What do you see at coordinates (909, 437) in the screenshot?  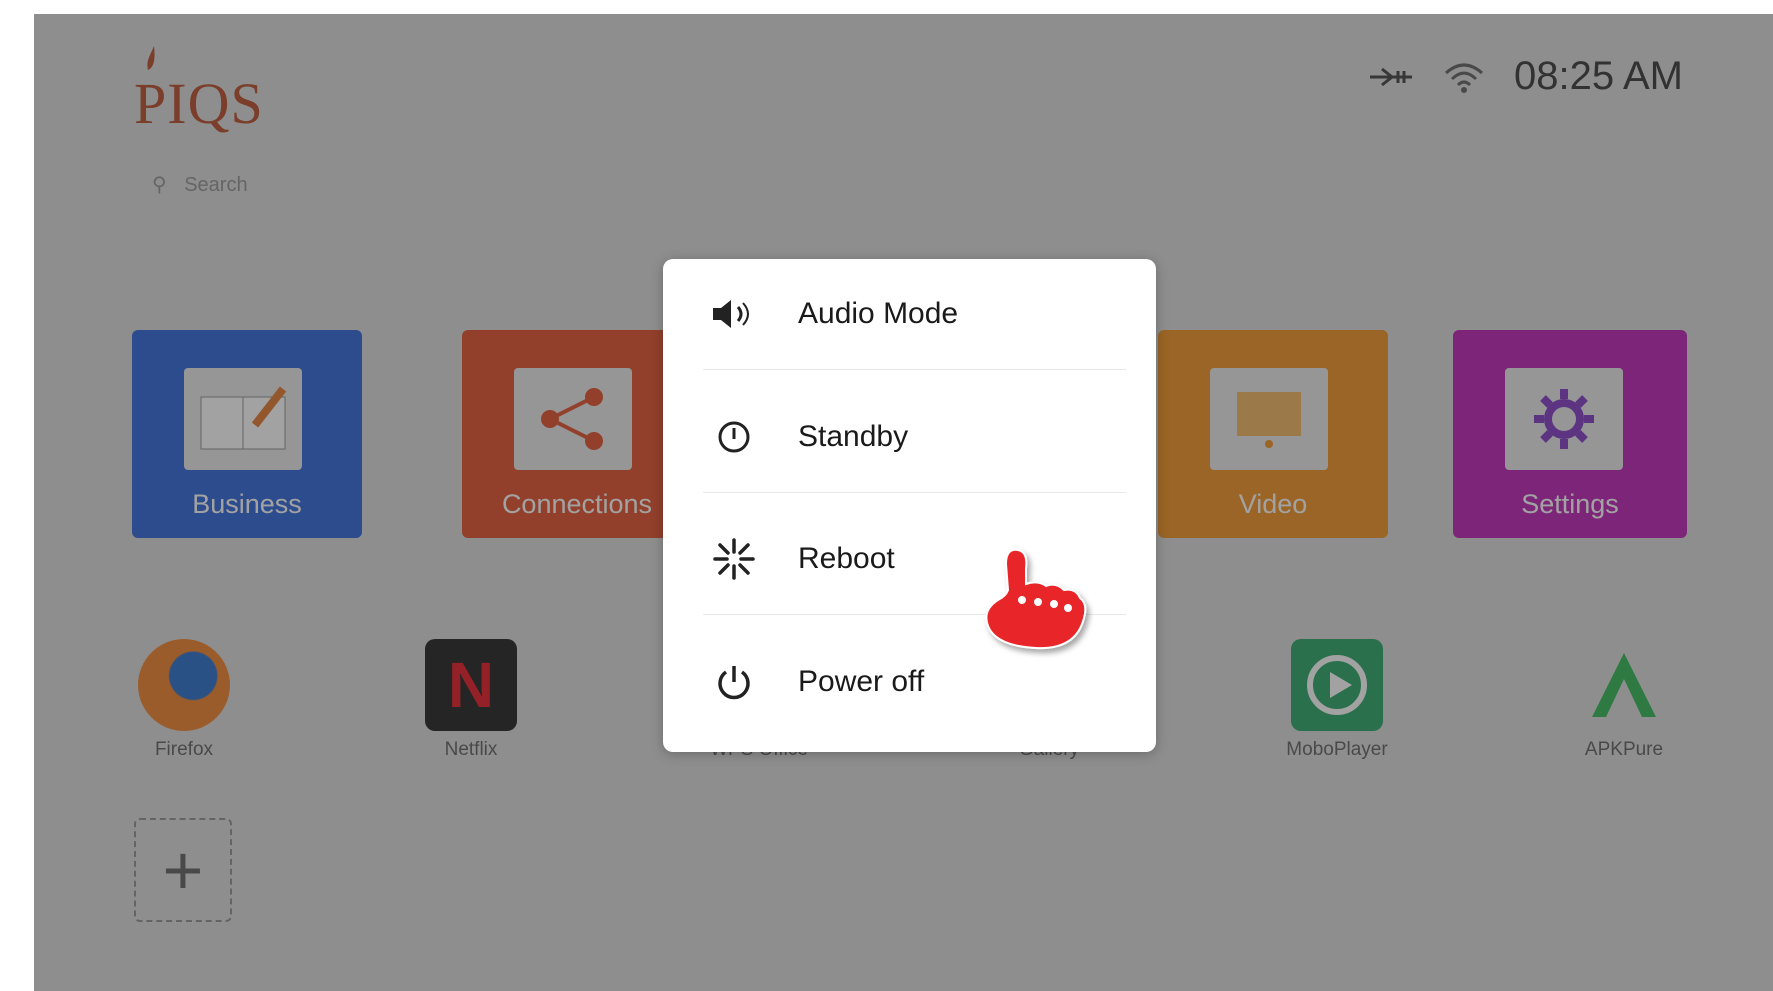 I see `menu-item-standby: Standby` at bounding box center [909, 437].